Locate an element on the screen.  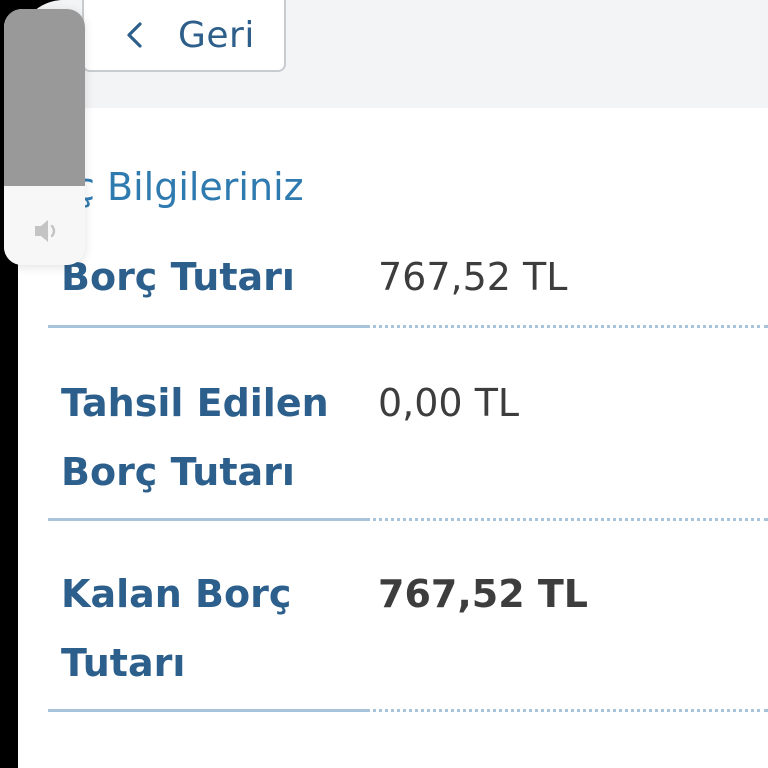
chevron-left-icon is located at coordinates (134, 35).